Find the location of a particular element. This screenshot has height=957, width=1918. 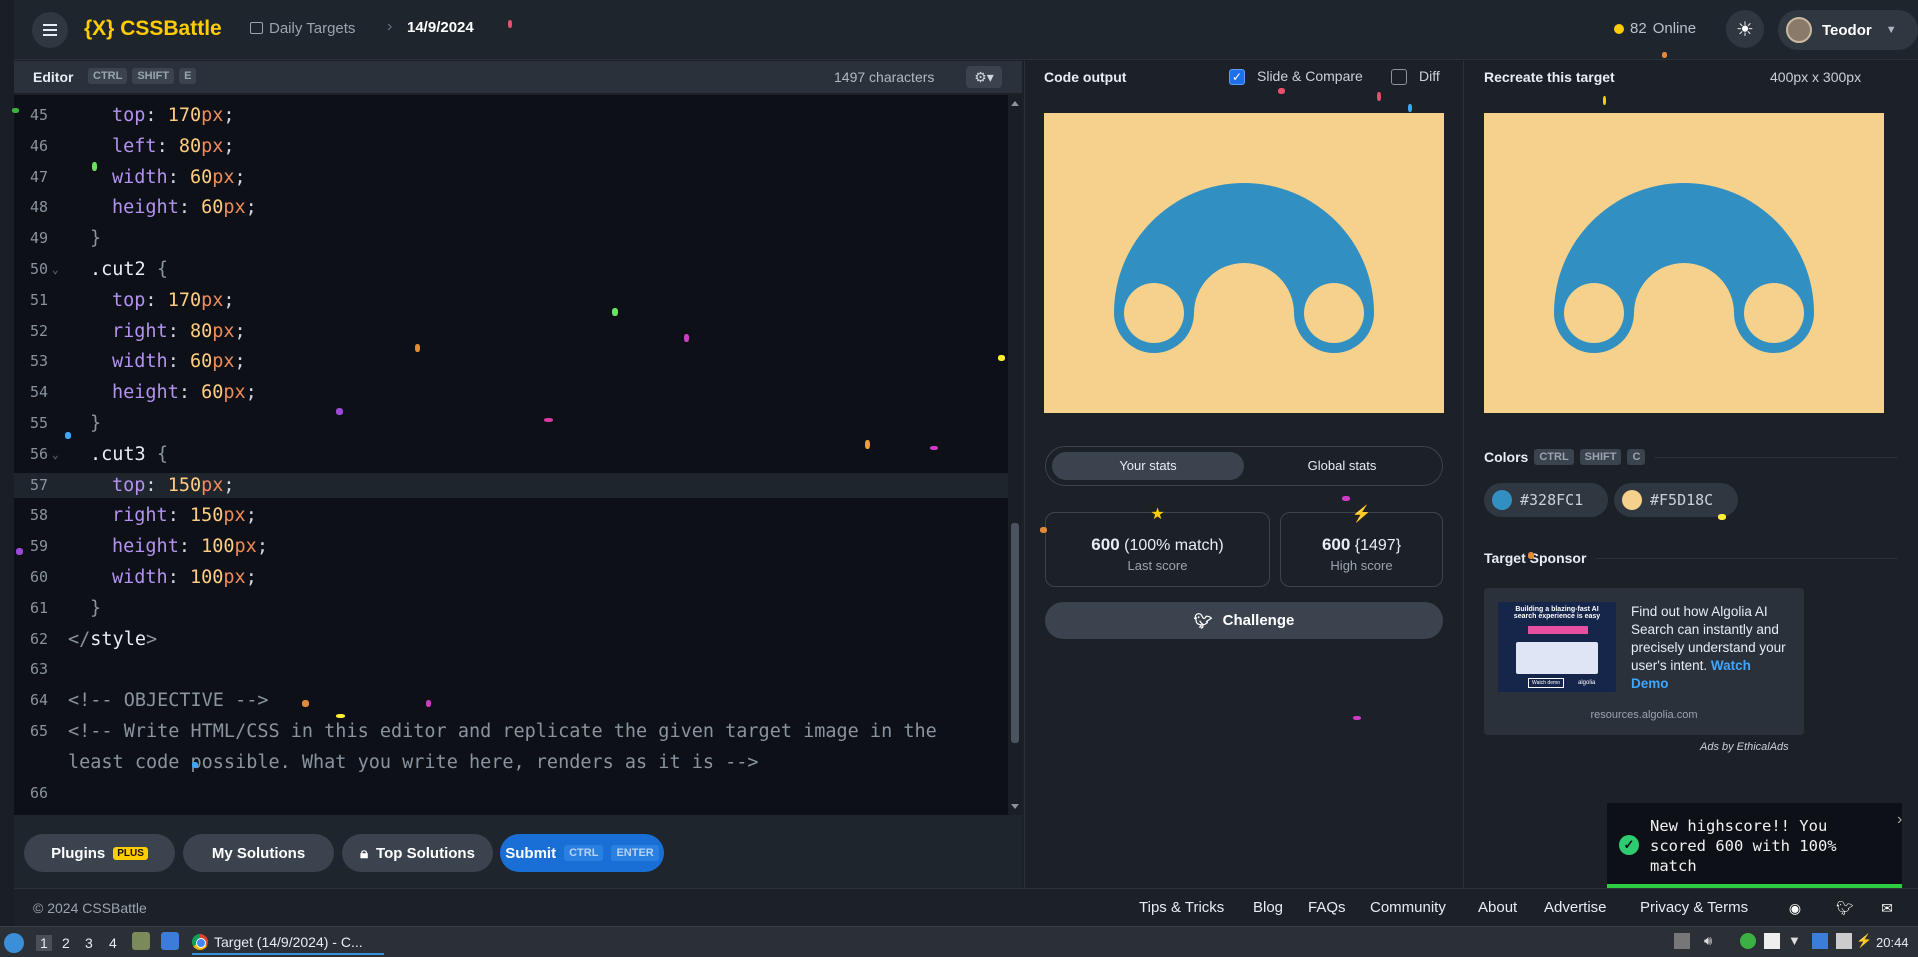

plugins-button: Plugins PLUS is located at coordinates (99, 853).